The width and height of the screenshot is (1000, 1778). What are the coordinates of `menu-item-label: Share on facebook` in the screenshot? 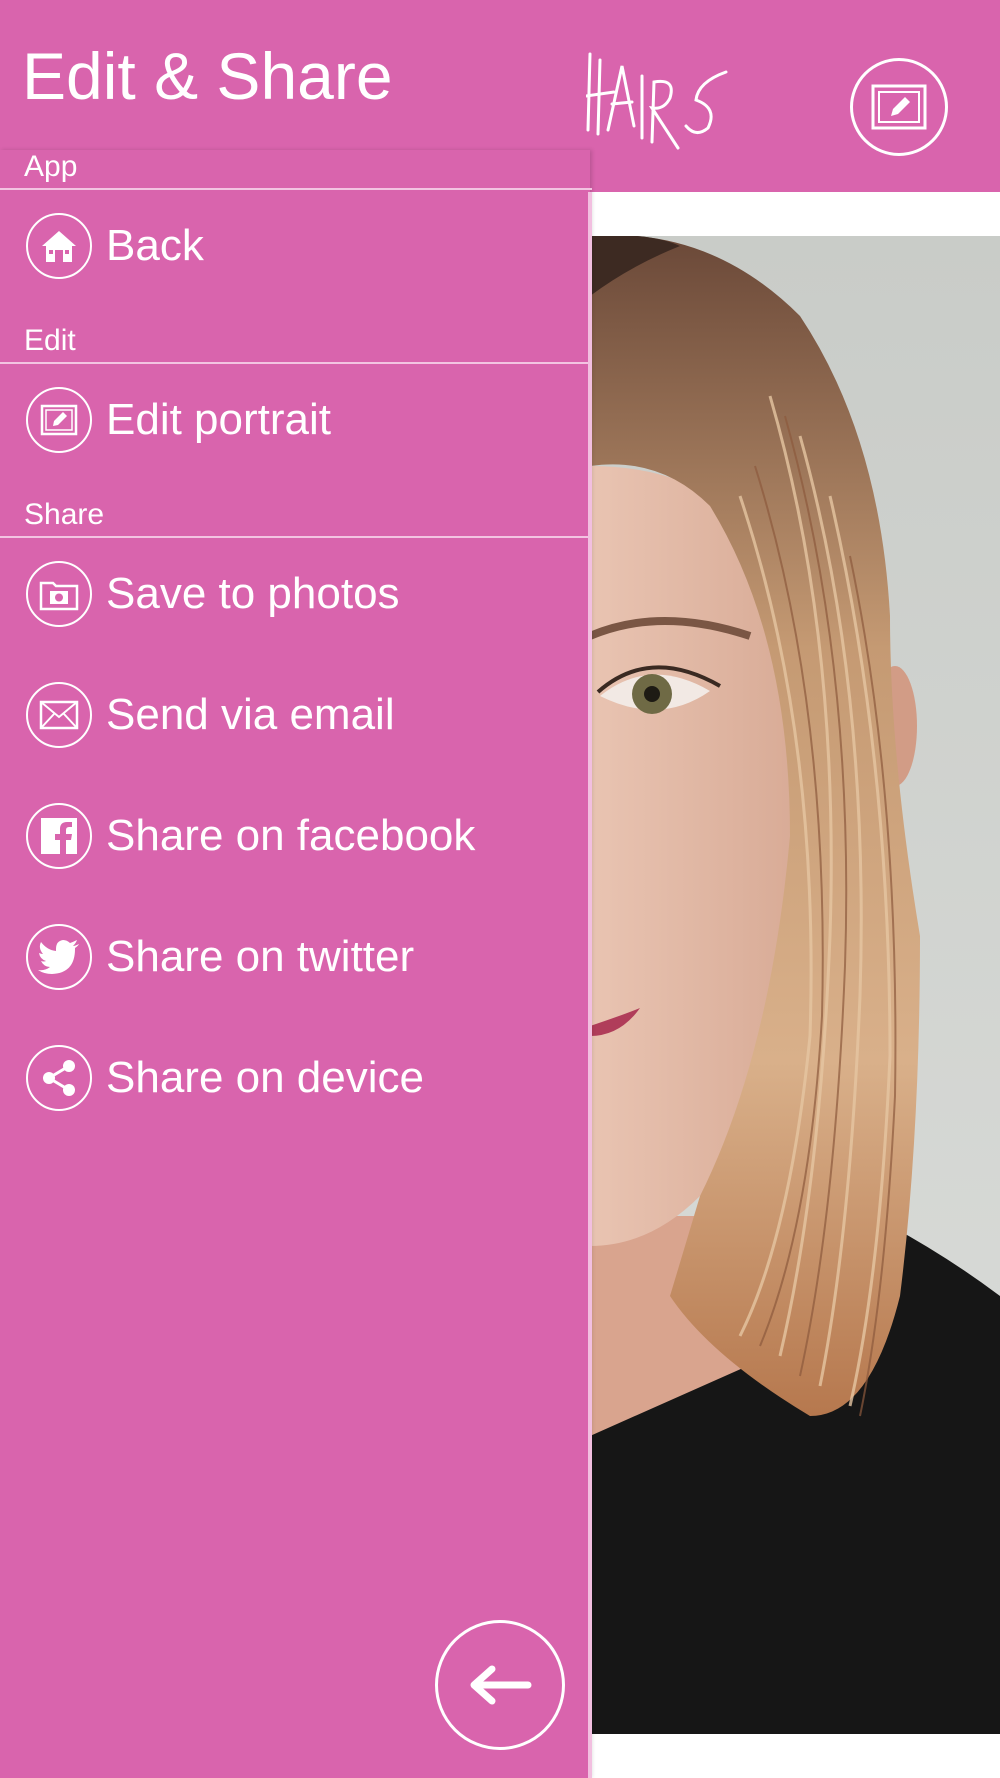 It's located at (291, 835).